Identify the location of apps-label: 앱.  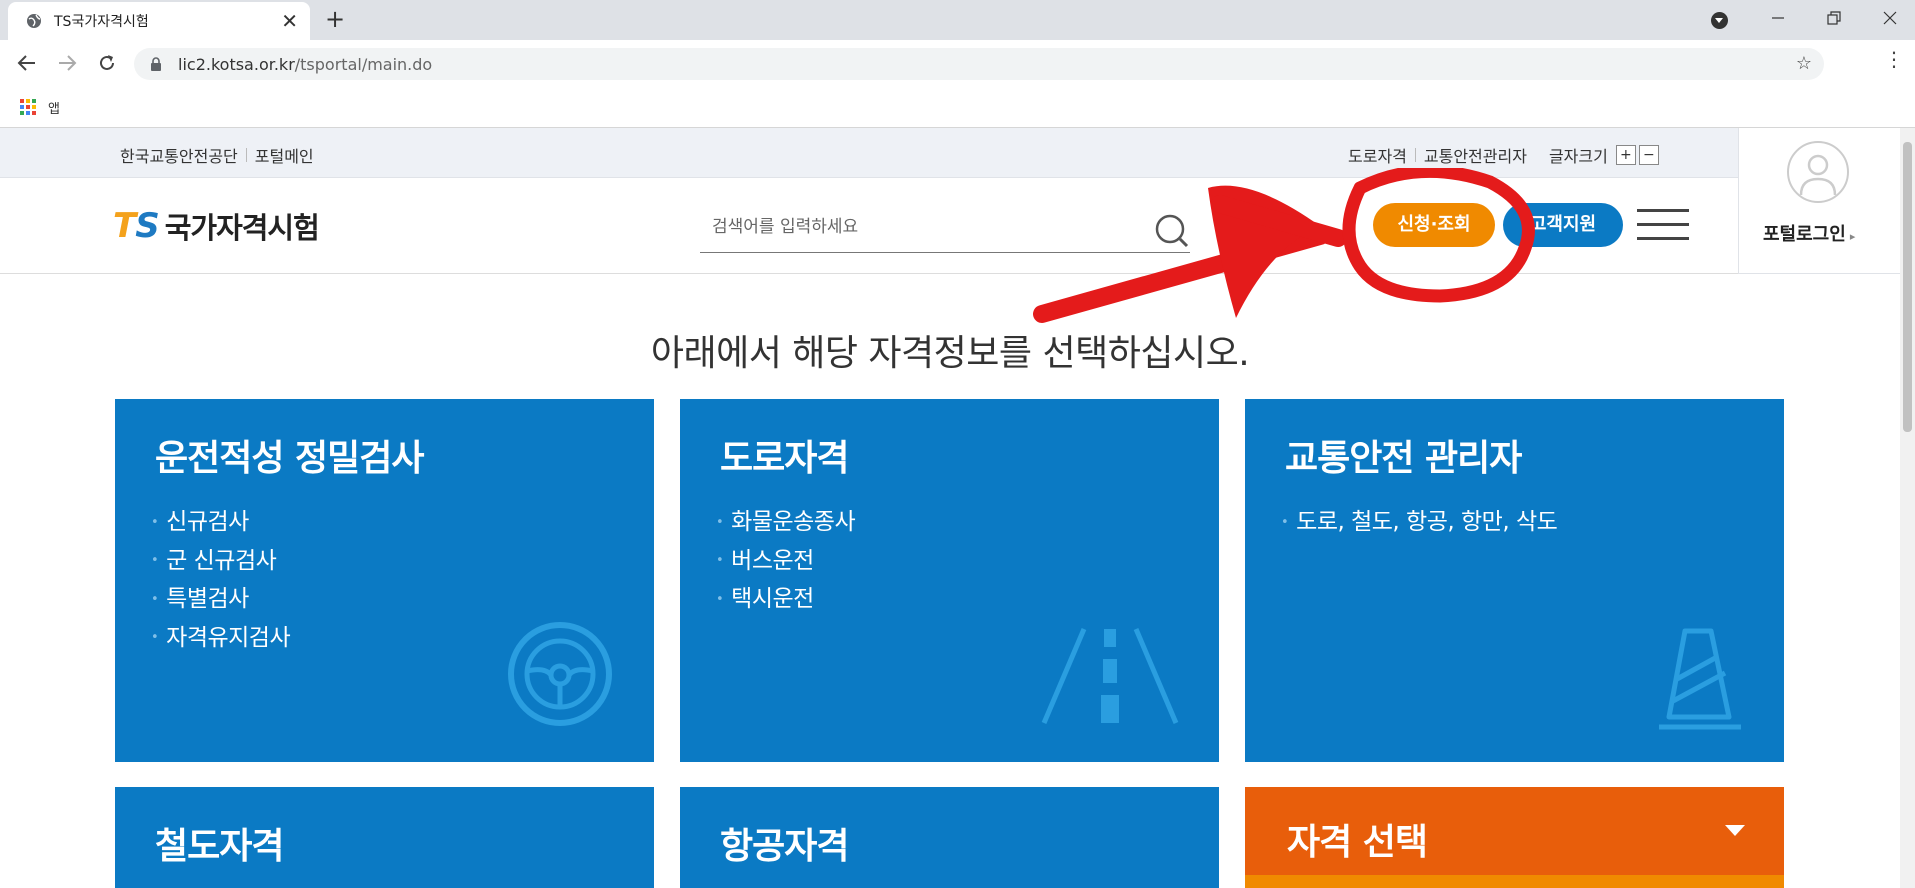
(54, 107).